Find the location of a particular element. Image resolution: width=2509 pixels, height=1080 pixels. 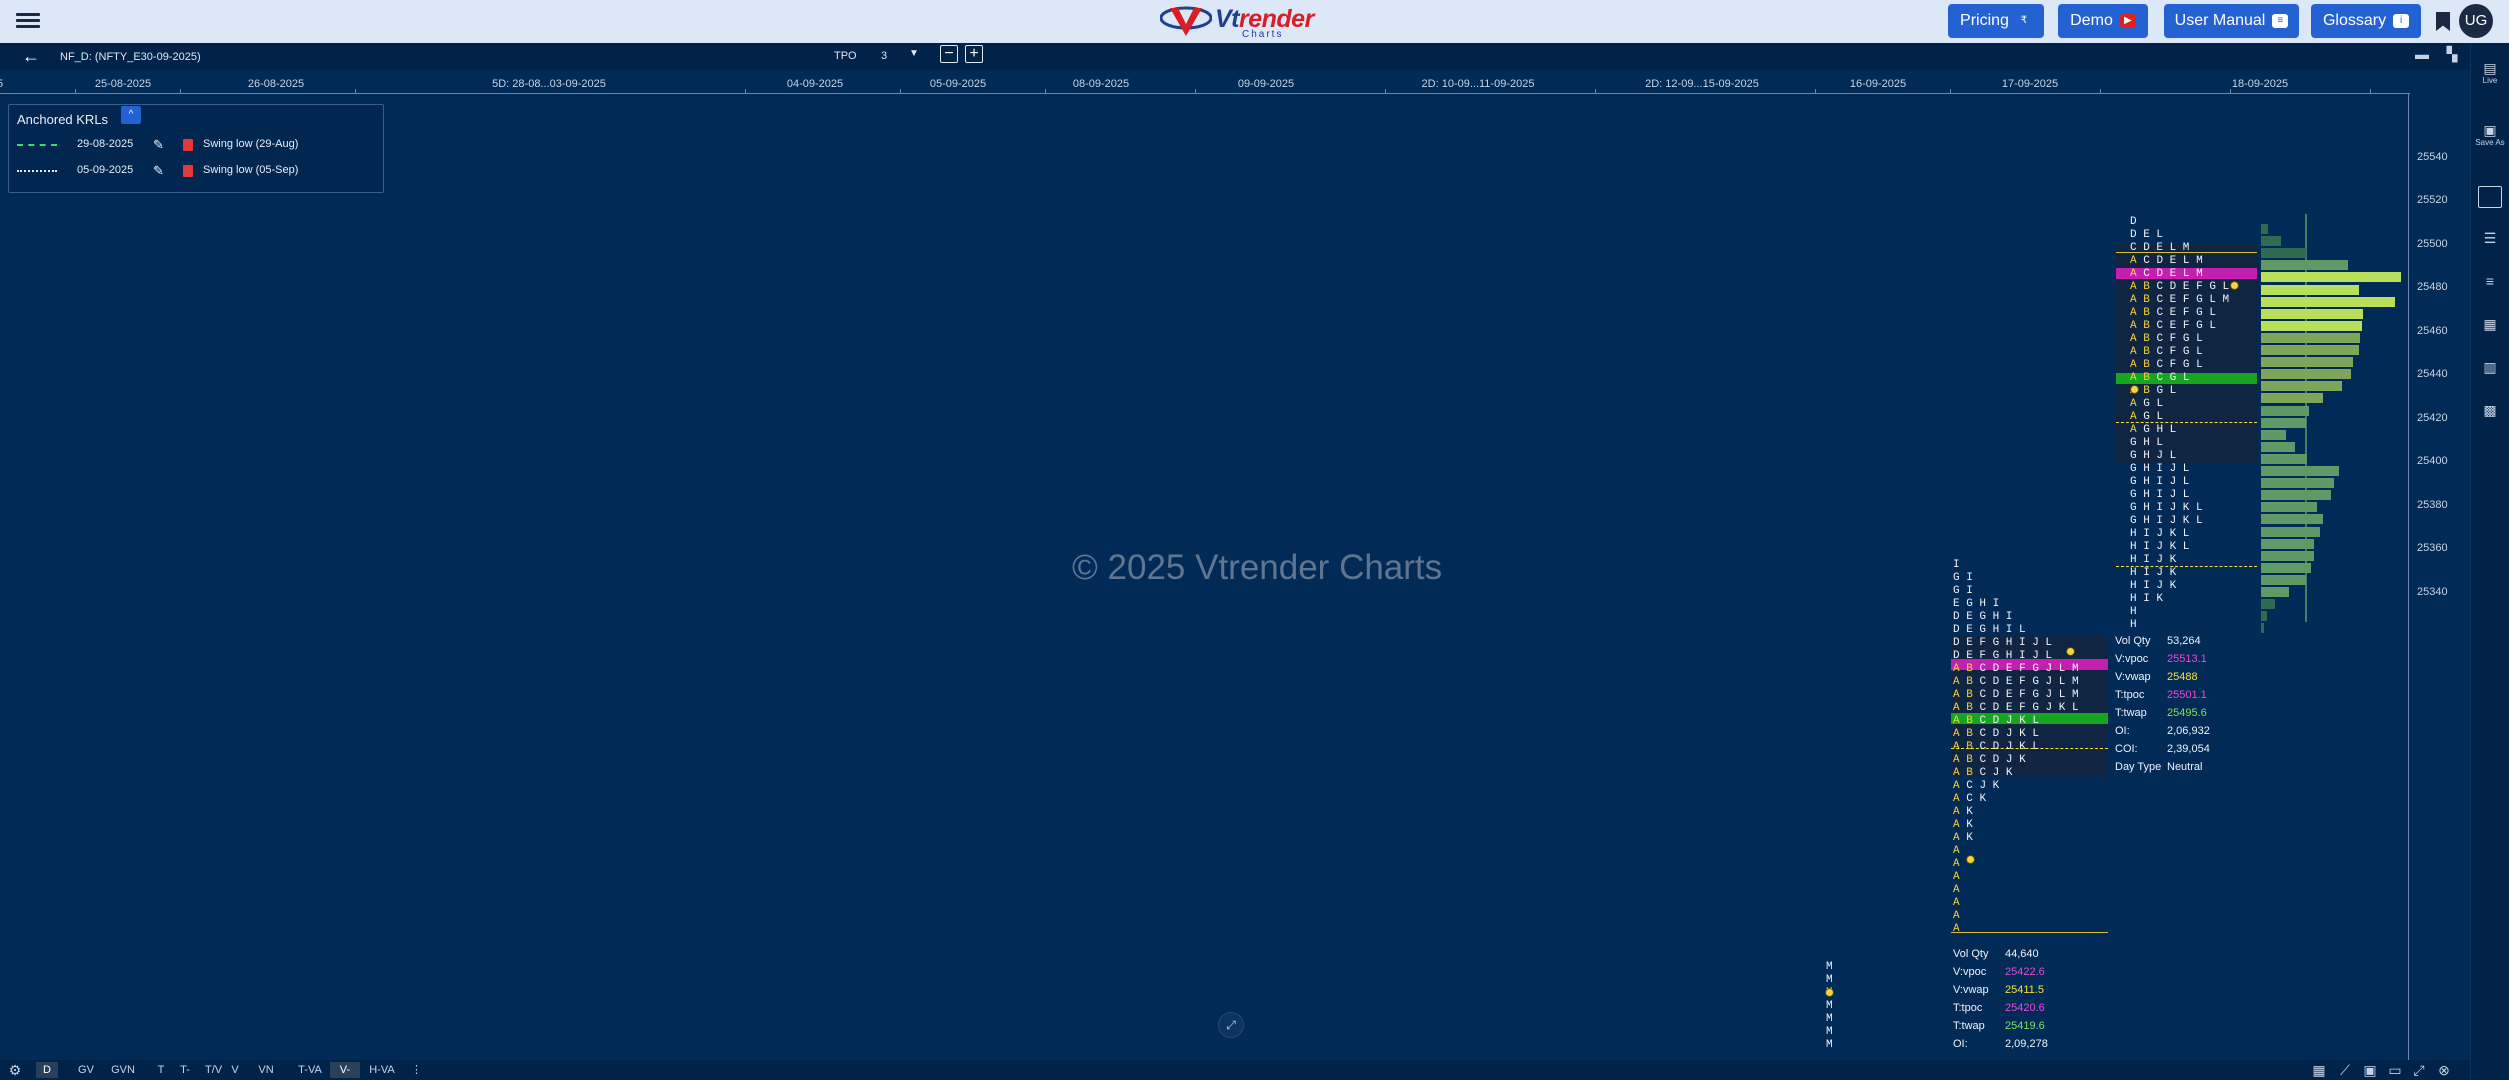

profile-17-stat-value: Neutral is located at coordinates (2185, 767).